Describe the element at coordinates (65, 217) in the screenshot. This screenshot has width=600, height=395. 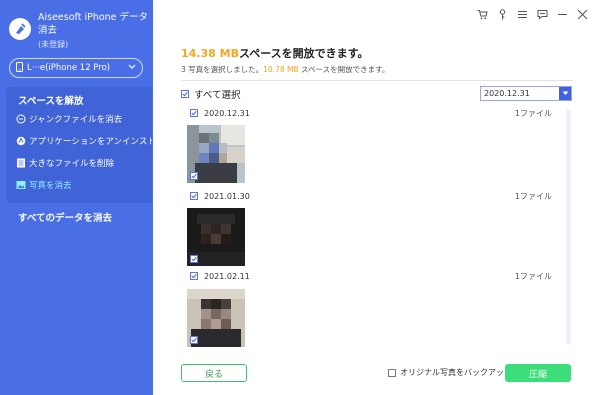
I see `menu-item-erase-all-data: すべてのデータを消去` at that location.